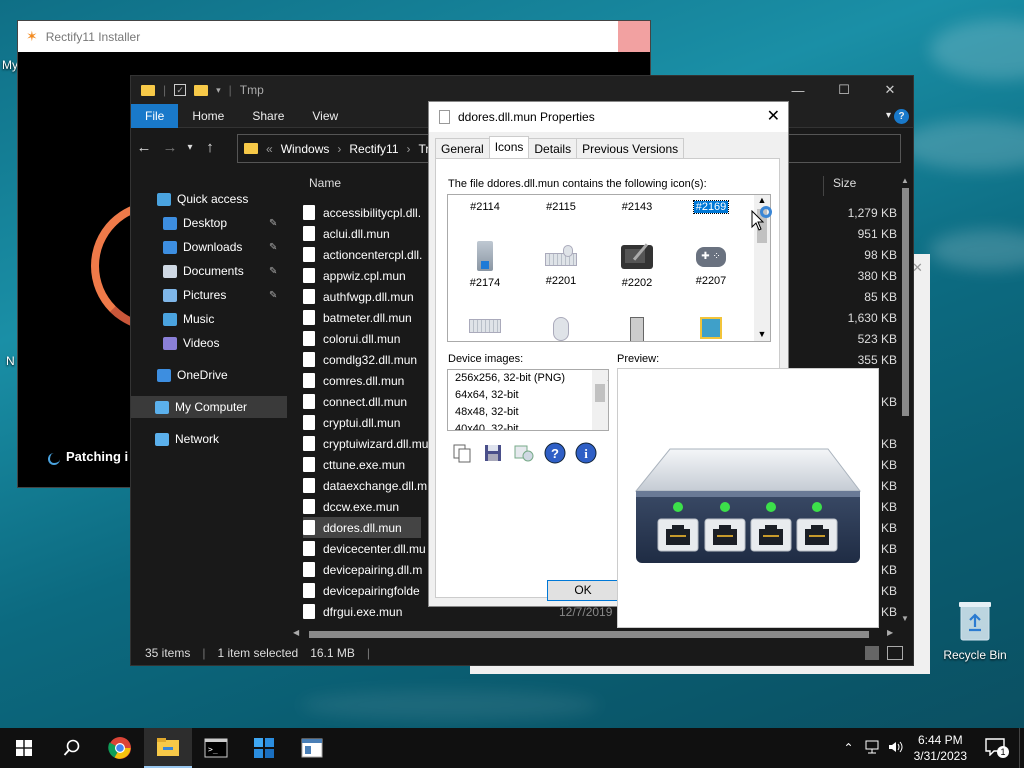  I want to click on ribbon-tab-file: File, so click(155, 115).